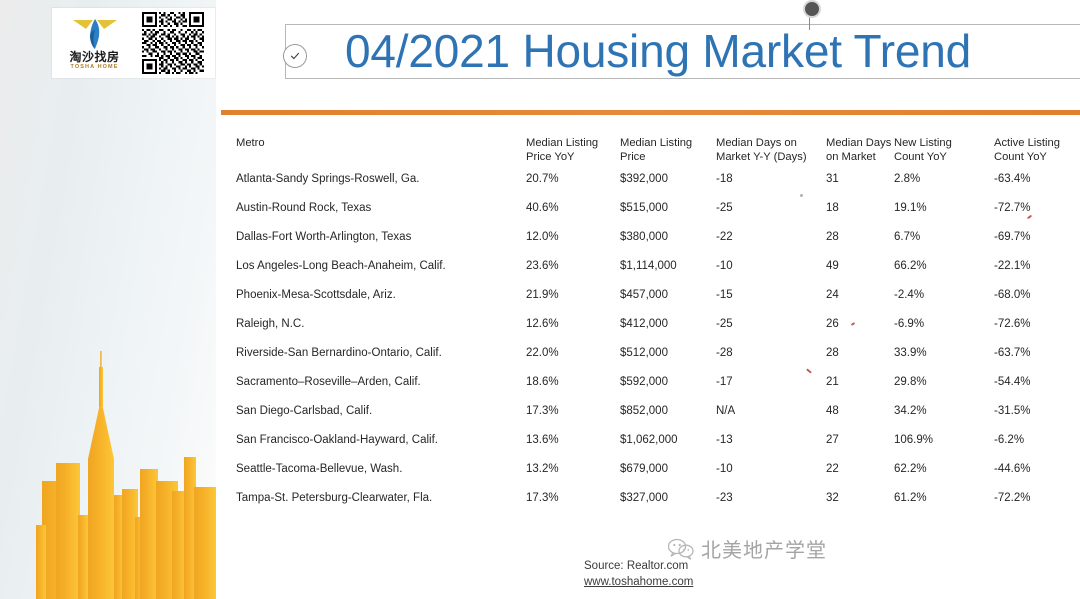 Image resolution: width=1080 pixels, height=599 pixels. Describe the element at coordinates (644, 178) in the screenshot. I see `cell-median-listing-price: $392,000` at that location.